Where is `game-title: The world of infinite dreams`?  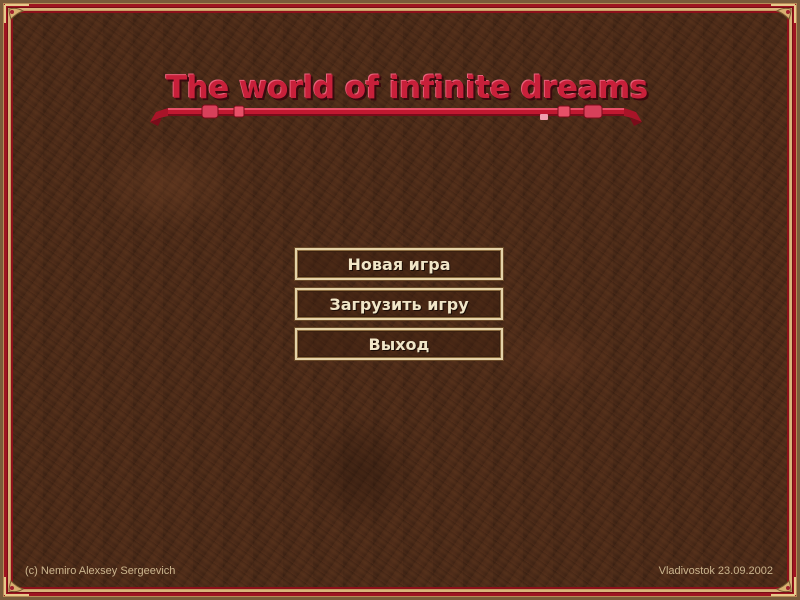
game-title: The world of infinite dreams is located at coordinates (398, 101).